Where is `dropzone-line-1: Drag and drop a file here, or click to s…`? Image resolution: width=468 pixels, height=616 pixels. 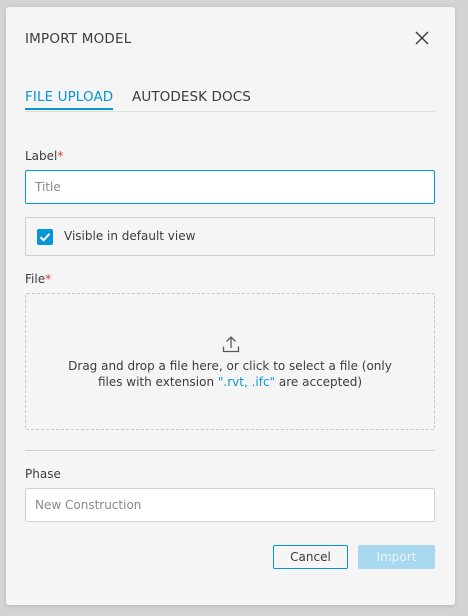 dropzone-line-1: Drag and drop a file here, or click to s… is located at coordinates (230, 366).